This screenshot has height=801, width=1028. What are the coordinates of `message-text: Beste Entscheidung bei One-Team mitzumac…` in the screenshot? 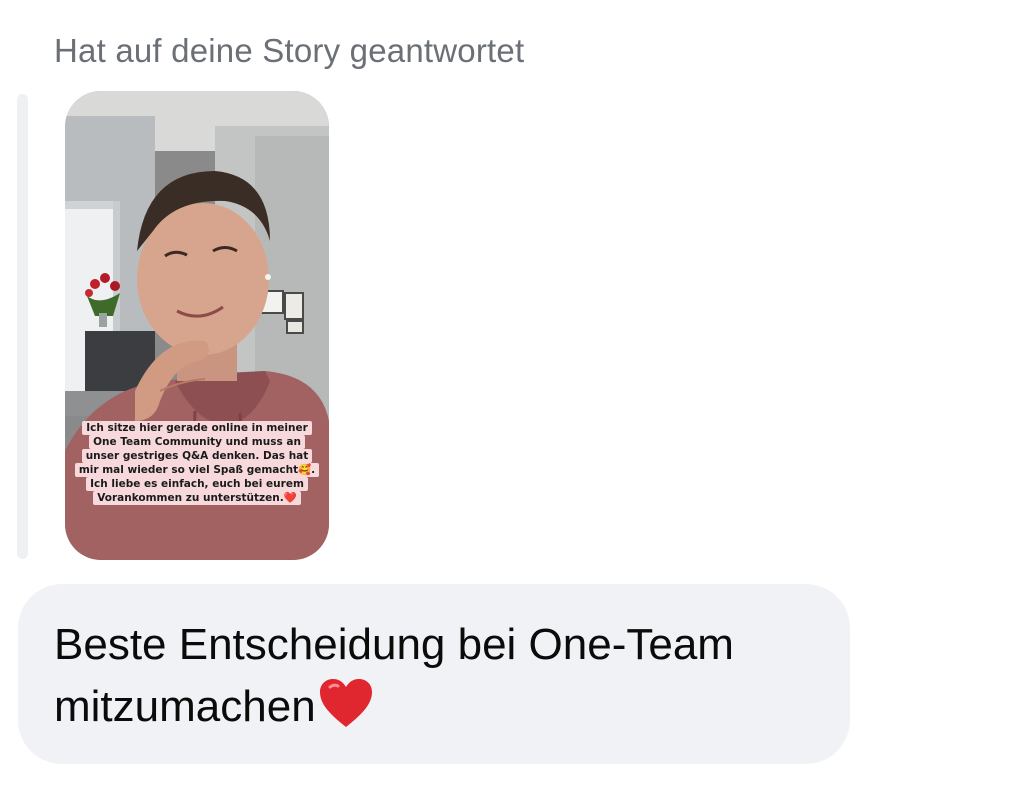 It's located at (394, 675).